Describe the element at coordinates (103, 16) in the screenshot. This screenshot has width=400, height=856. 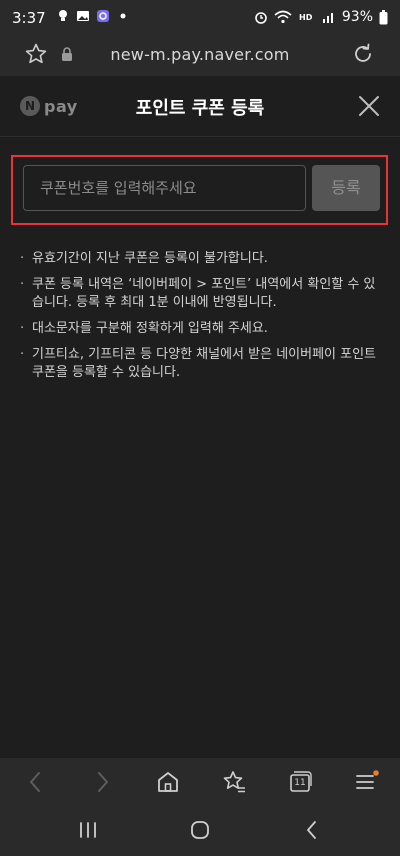
I see `app-notification-icon` at that location.